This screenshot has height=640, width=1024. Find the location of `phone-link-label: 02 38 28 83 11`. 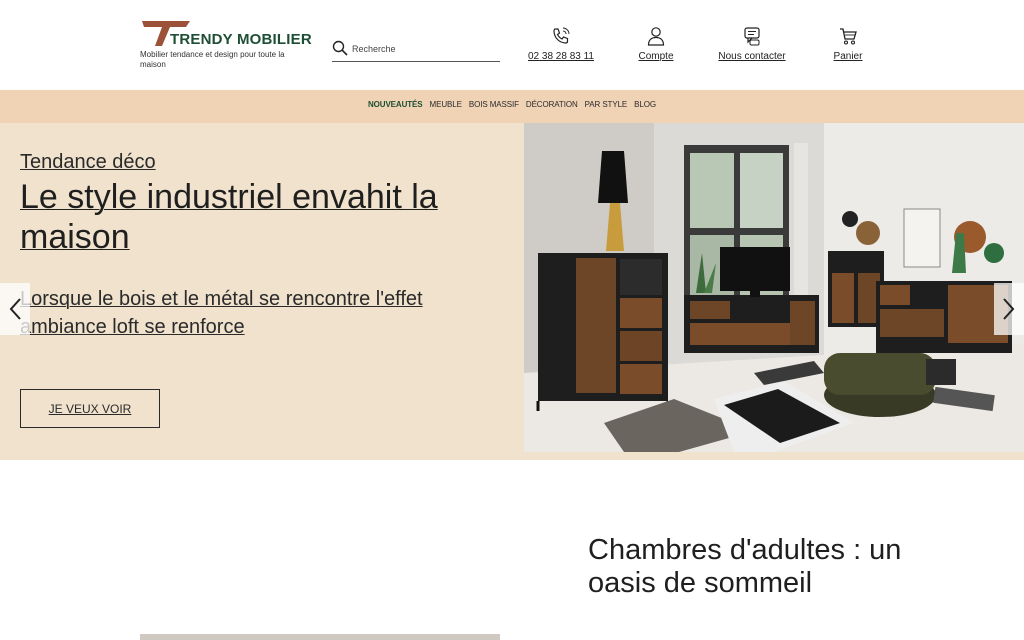

phone-link-label: 02 38 28 83 11 is located at coordinates (561, 56).